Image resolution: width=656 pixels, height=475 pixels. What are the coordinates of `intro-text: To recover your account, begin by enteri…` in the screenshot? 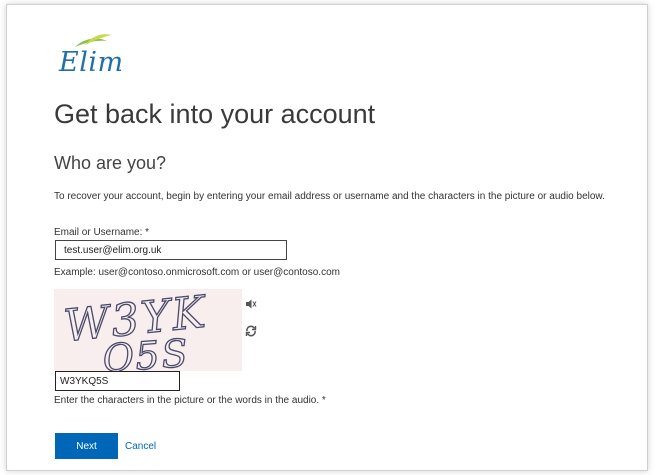 It's located at (329, 196).